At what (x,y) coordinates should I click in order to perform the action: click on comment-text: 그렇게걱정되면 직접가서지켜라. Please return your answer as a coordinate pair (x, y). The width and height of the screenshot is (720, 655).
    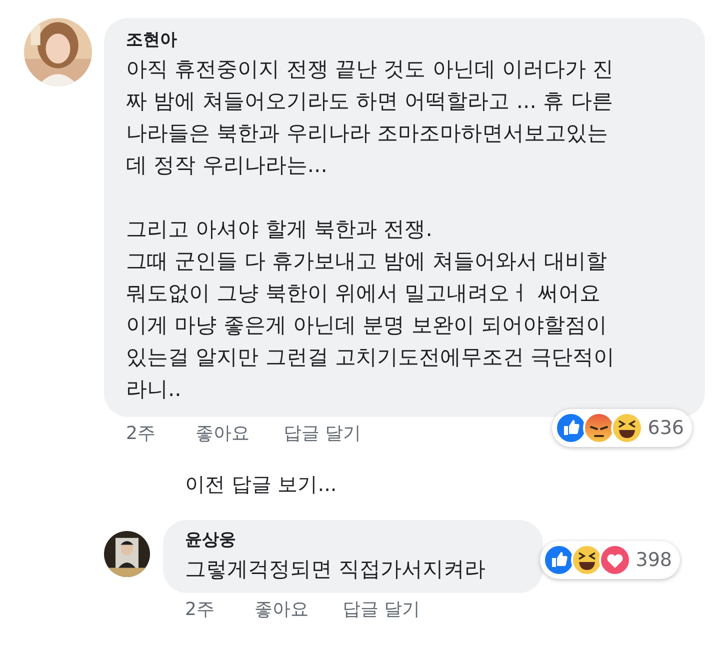
    Looking at the image, I should click on (336, 569).